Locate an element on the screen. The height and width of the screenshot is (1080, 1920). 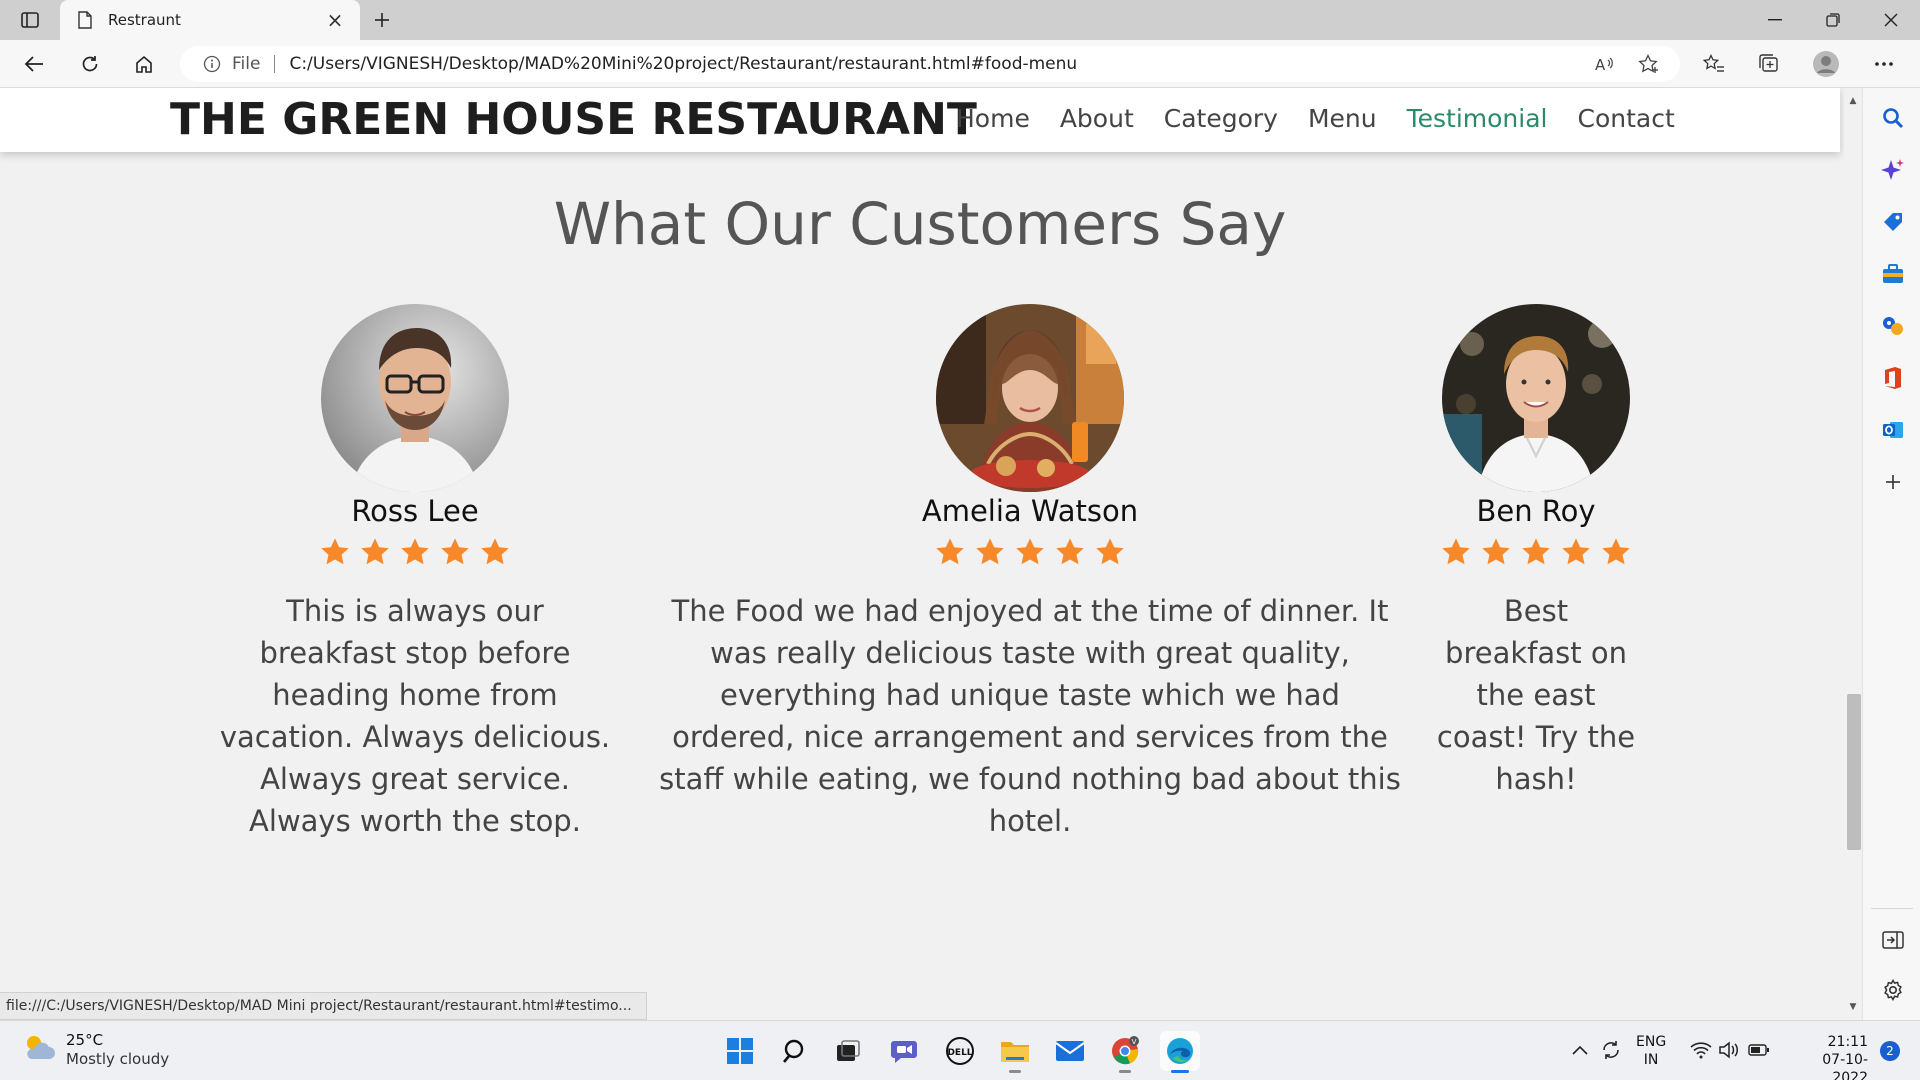
svg-text: DELL is located at coordinates (959, 1053).